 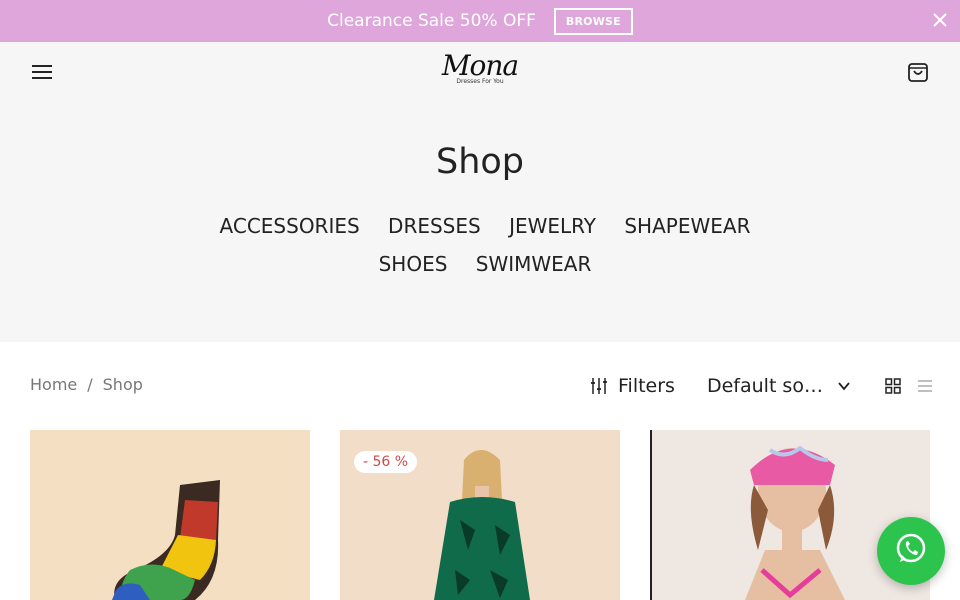 I want to click on category-swimwear: SWIMWEAR, so click(x=534, y=264).